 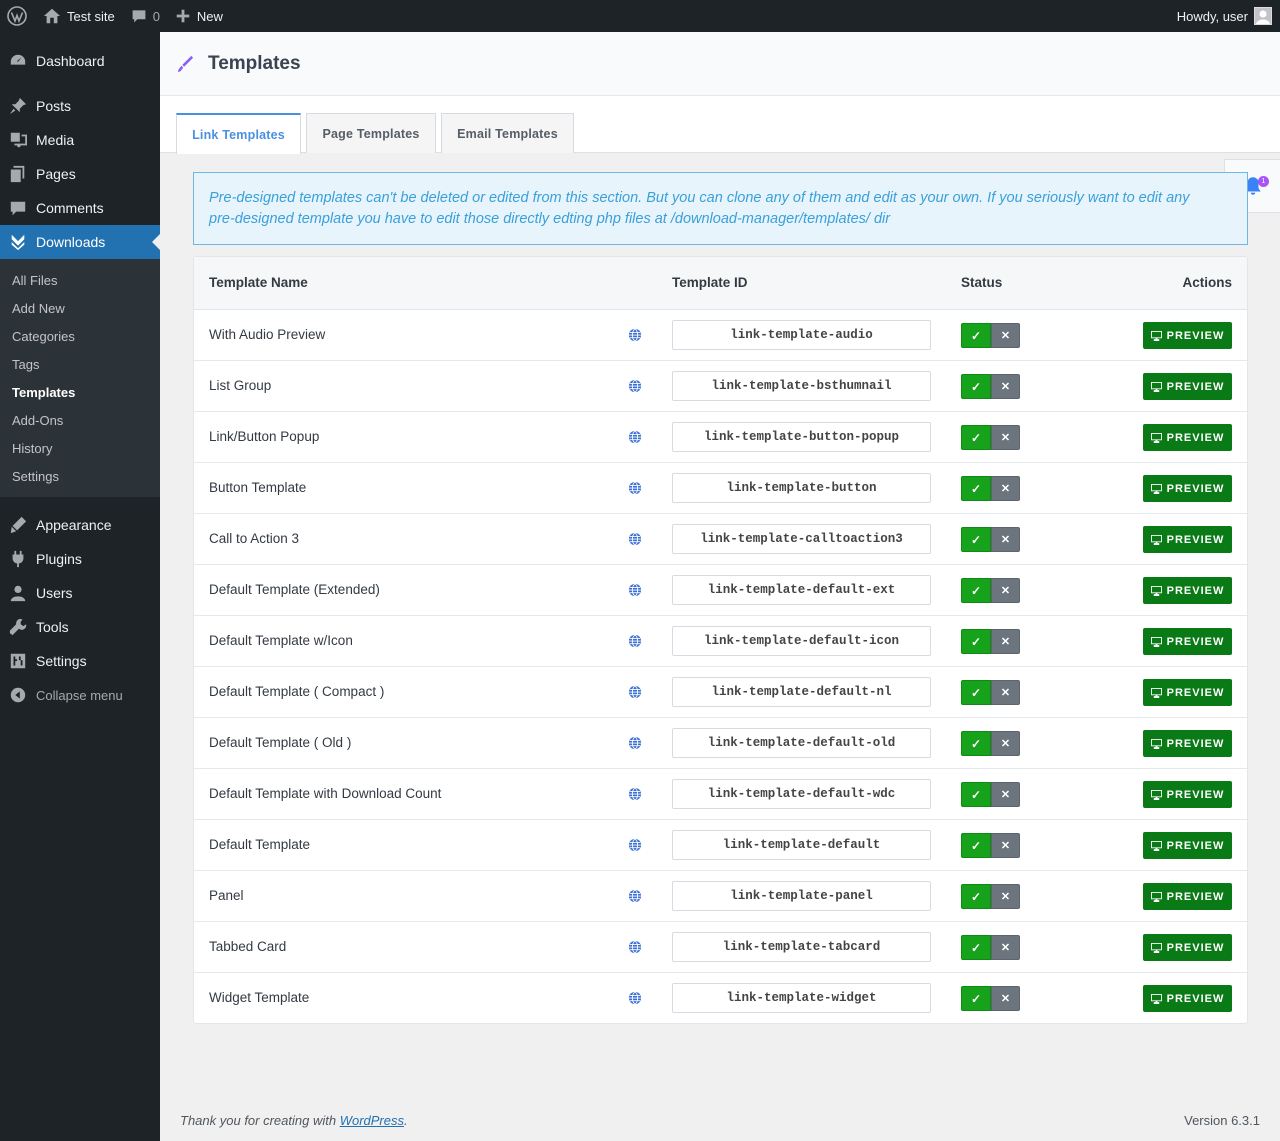 I want to click on template-id-field: link-template-tabcard, so click(x=801, y=947).